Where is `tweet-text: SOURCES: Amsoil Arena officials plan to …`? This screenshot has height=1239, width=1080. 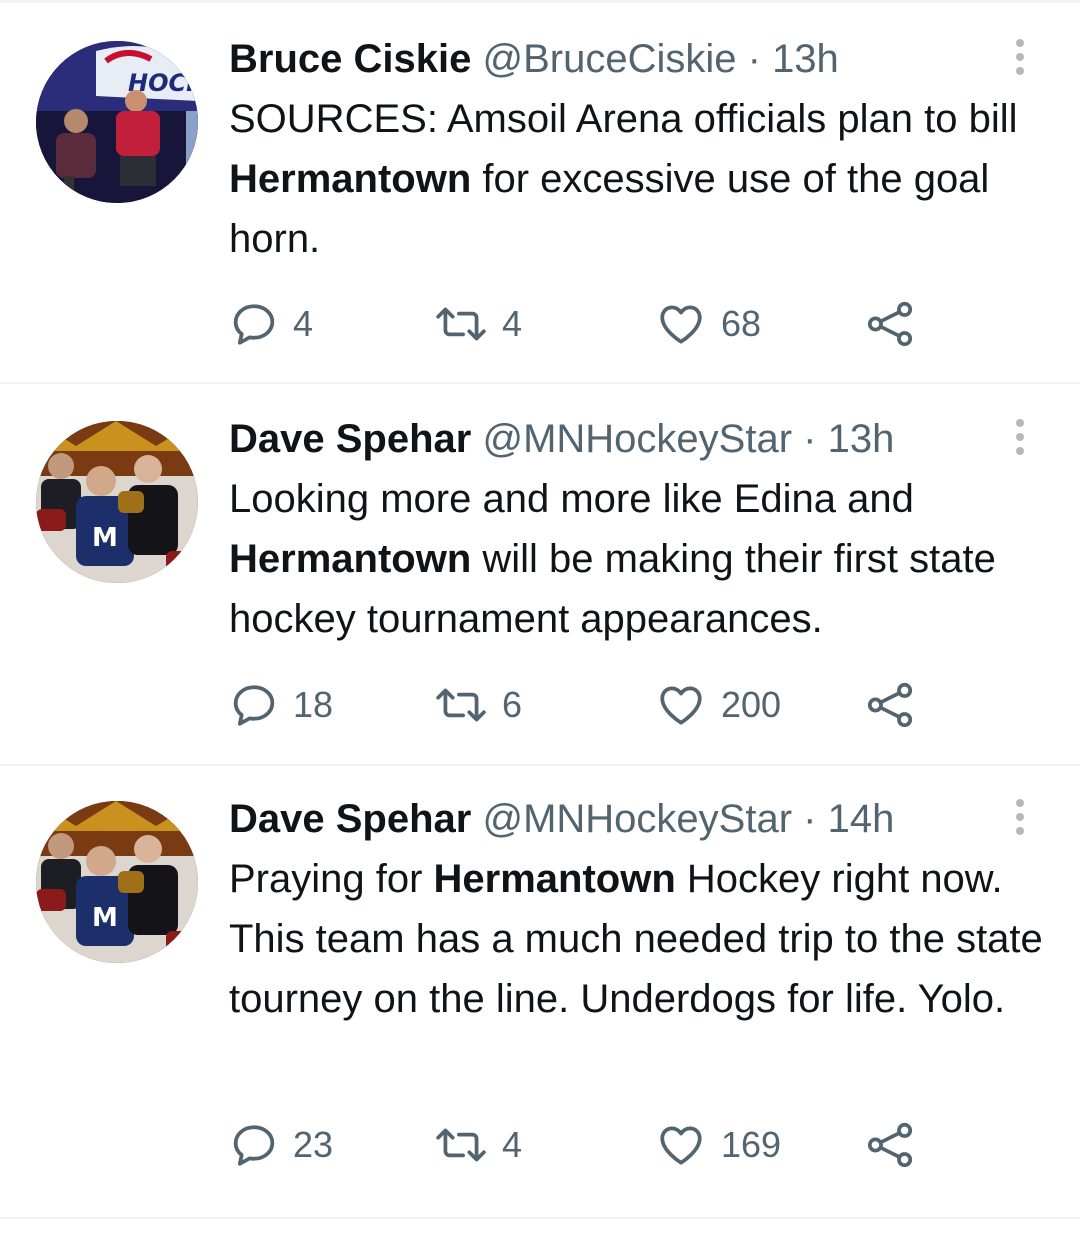 tweet-text: SOURCES: Amsoil Arena officials plan to … is located at coordinates (639, 179).